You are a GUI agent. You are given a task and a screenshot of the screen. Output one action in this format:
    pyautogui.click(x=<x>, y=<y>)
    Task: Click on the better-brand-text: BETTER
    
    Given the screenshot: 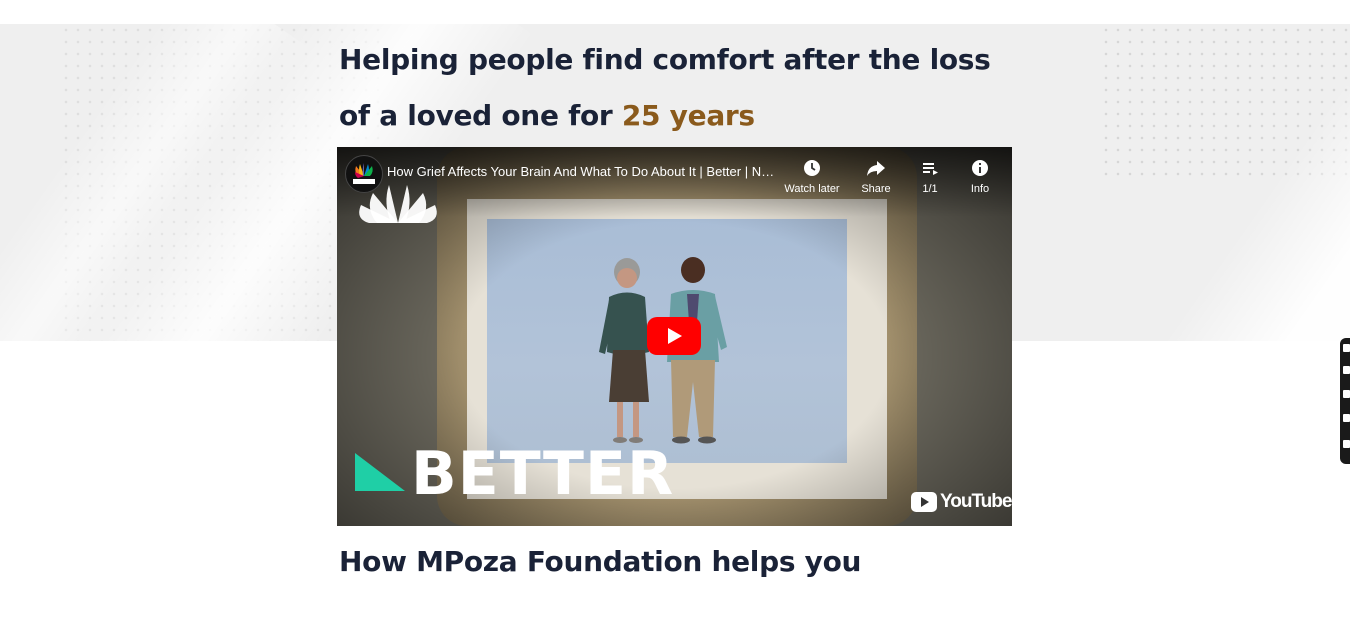 What is the action you would take?
    pyautogui.click(x=543, y=474)
    